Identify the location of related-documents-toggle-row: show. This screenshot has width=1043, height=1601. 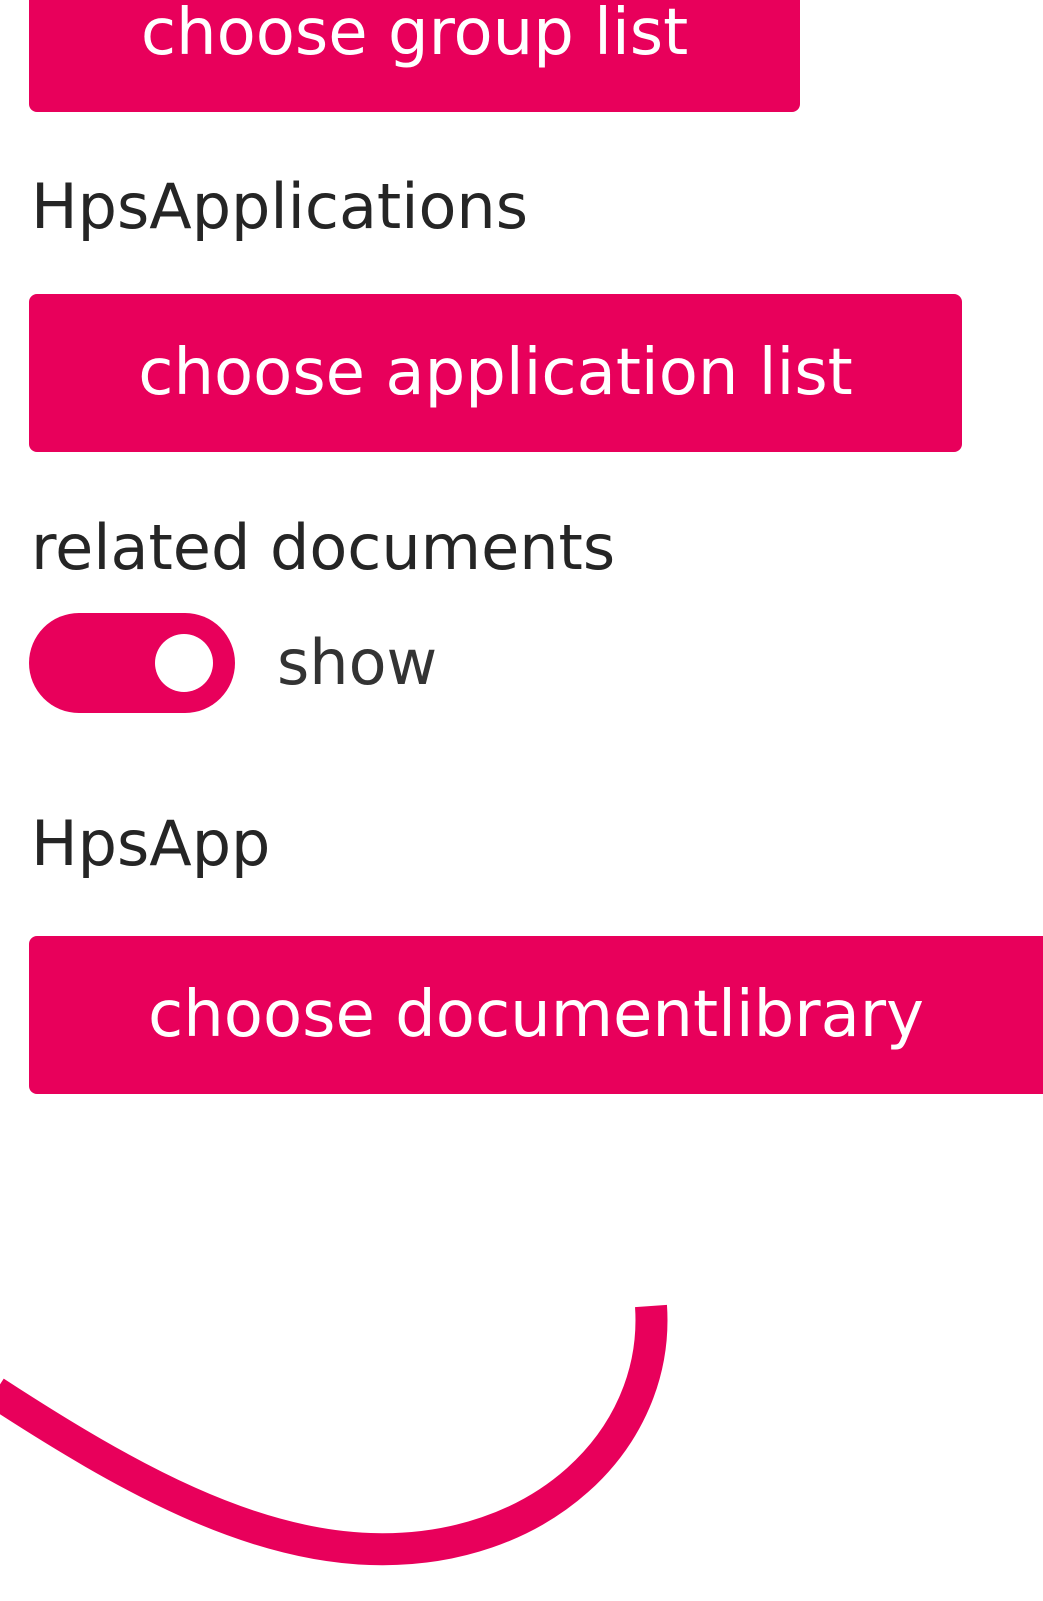
(233, 663).